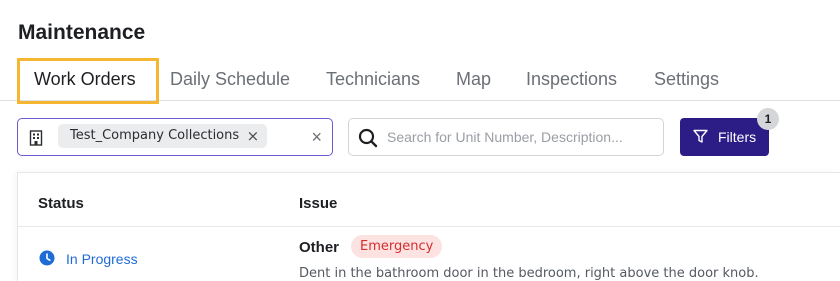 The width and height of the screenshot is (840, 281). What do you see at coordinates (155, 135) in the screenshot?
I see `collection-chip-label: Test_Company Collections` at bounding box center [155, 135].